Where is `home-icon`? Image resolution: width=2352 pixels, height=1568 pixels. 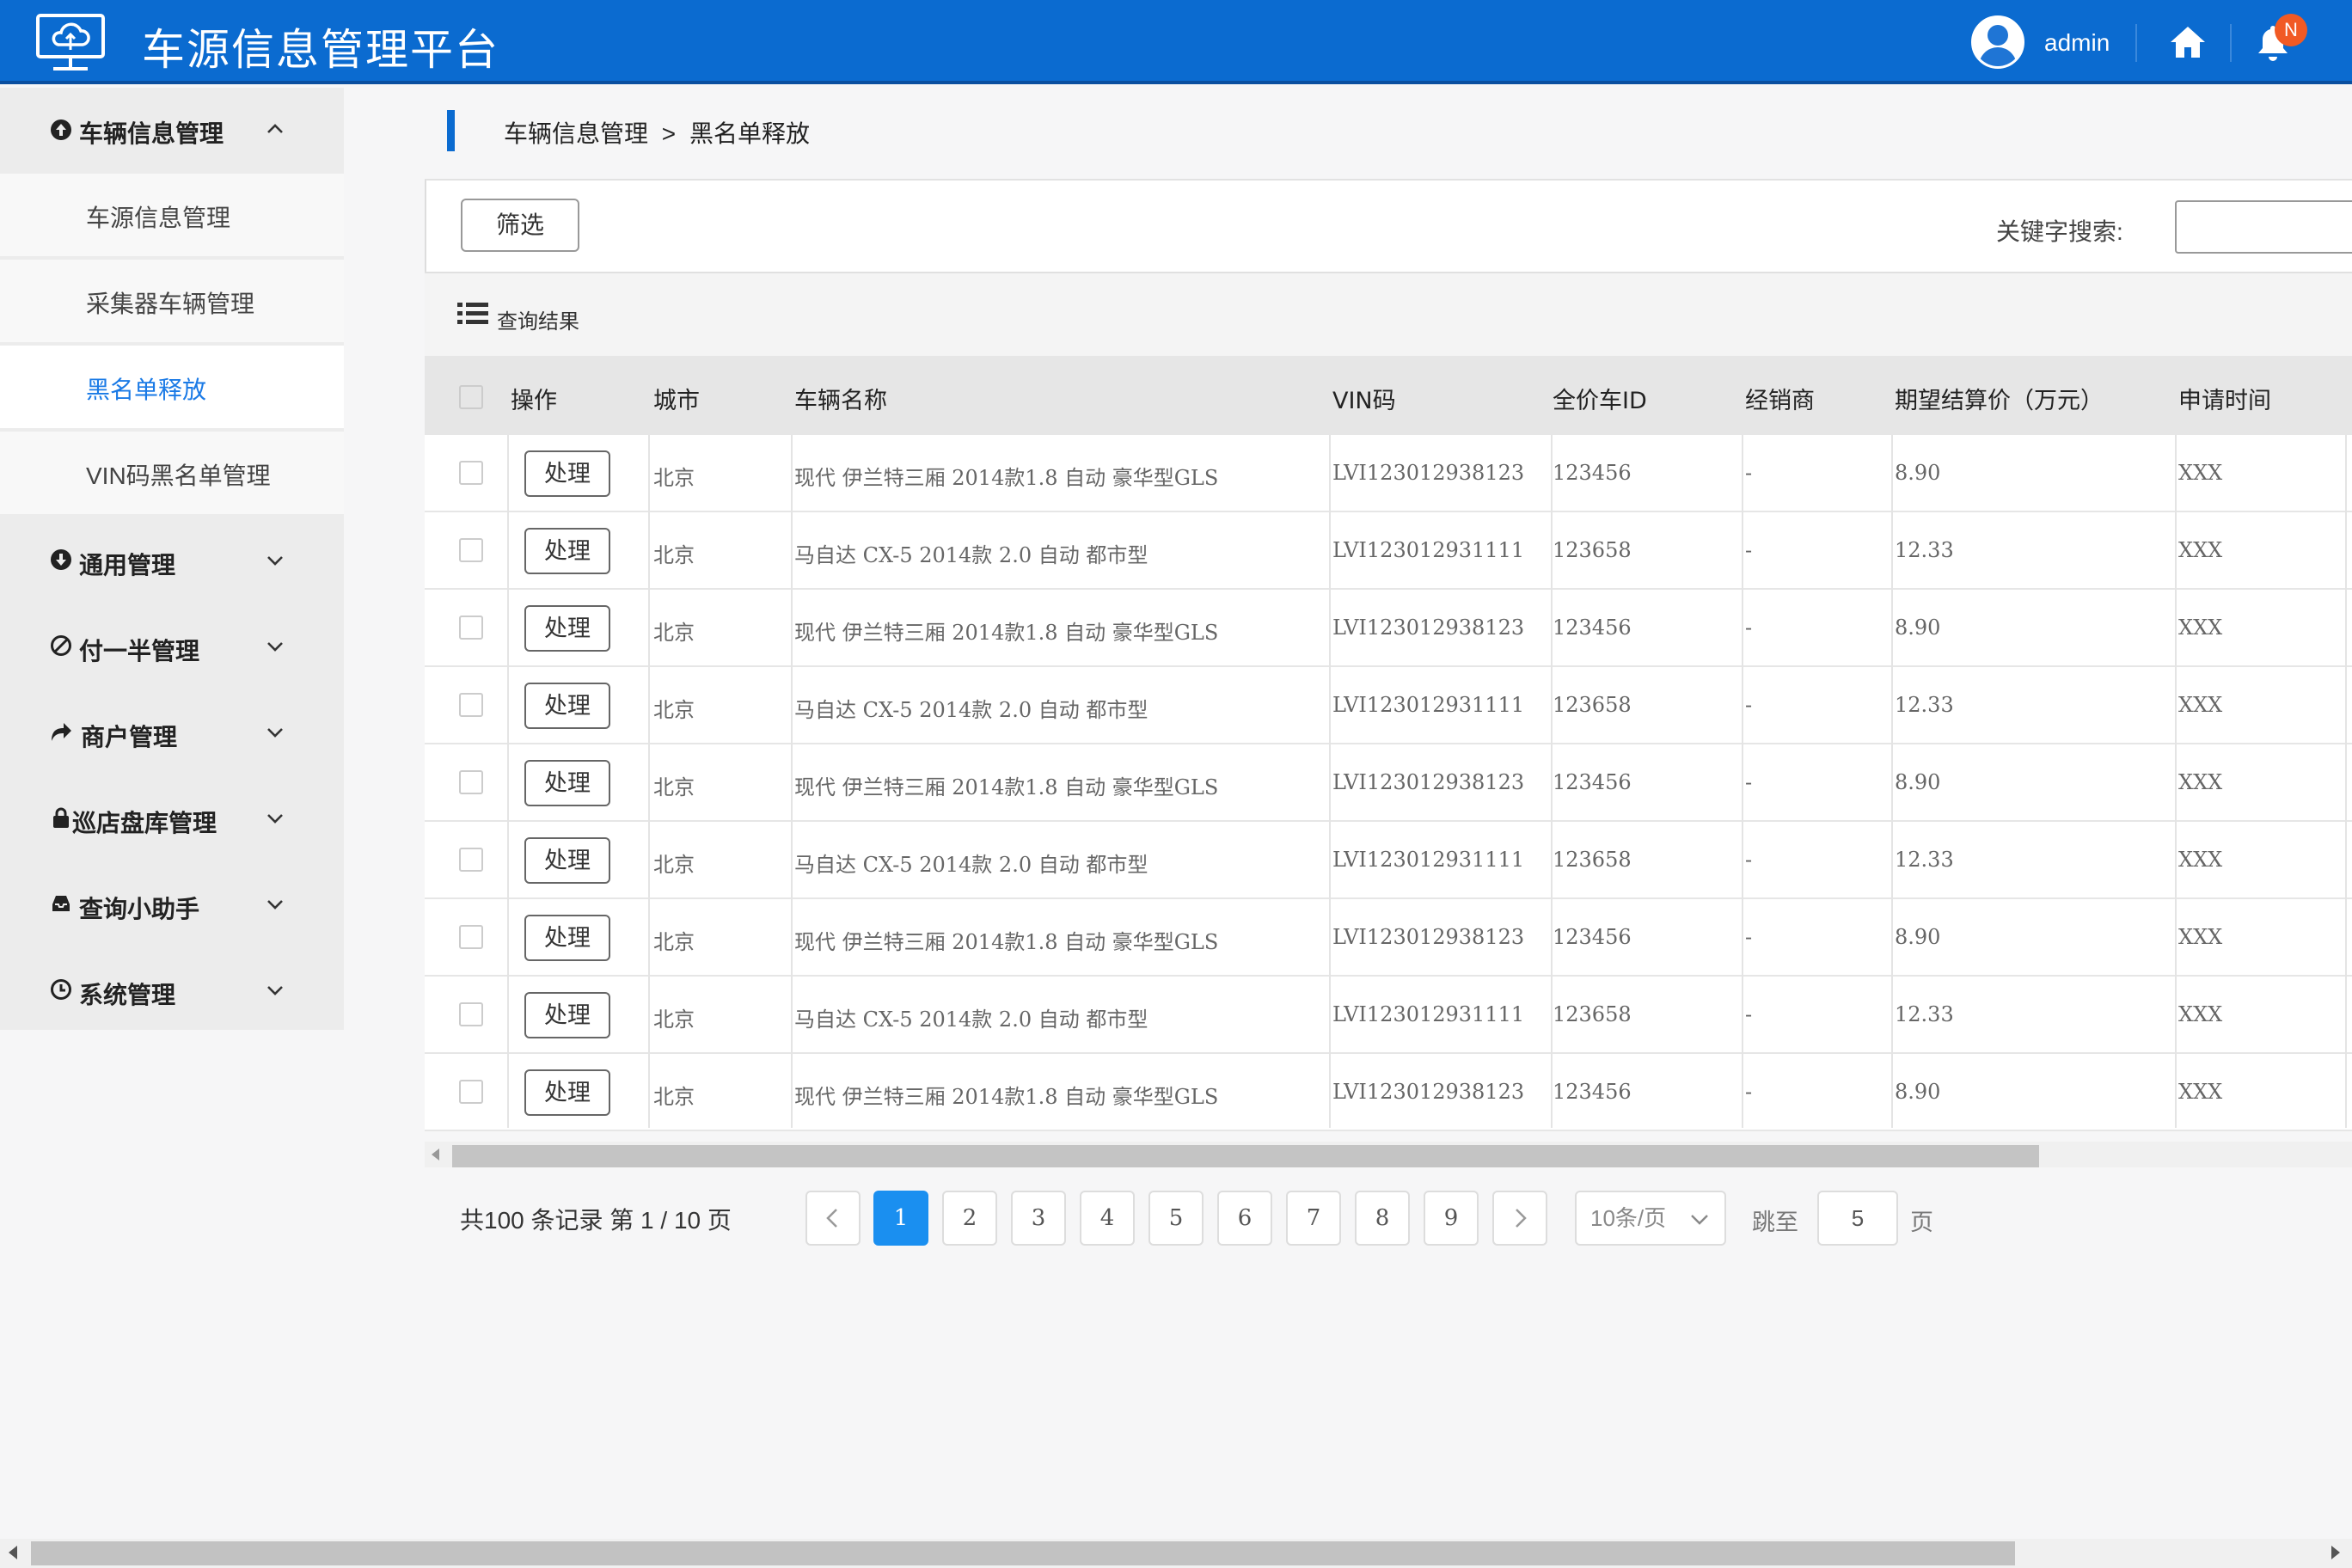 home-icon is located at coordinates (2188, 42).